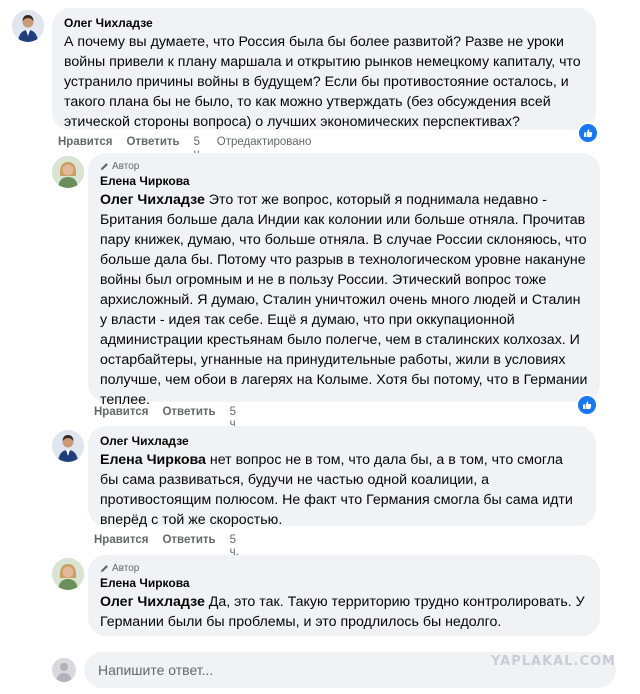  I want to click on current-user-avatar, so click(64, 670).